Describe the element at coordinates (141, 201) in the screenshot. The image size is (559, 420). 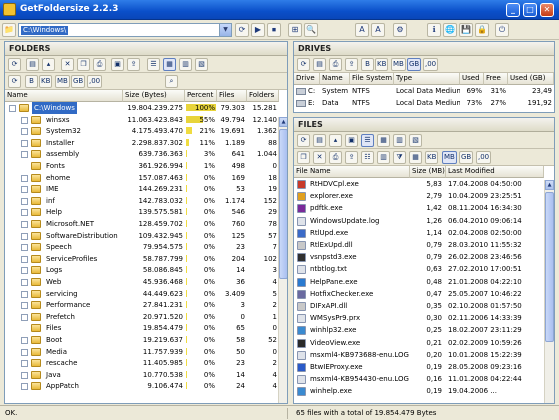
I see `table-row: inf 142.783.032 0% 1.174 152` at that location.